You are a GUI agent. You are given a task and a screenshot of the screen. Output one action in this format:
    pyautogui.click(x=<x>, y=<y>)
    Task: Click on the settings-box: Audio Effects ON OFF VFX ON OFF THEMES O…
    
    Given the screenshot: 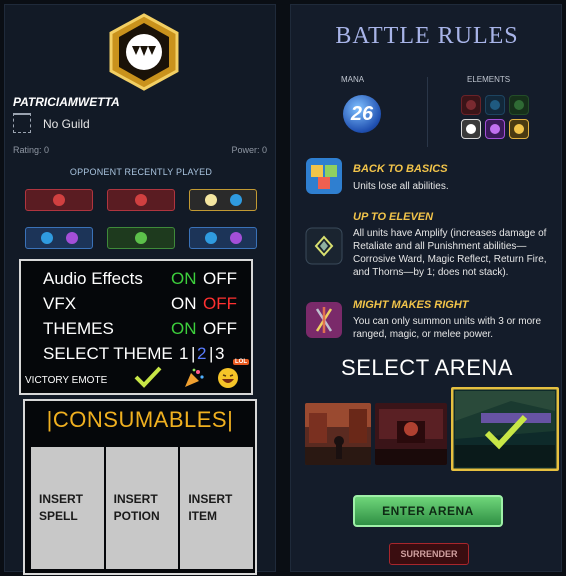 What is the action you would take?
    pyautogui.click(x=136, y=327)
    